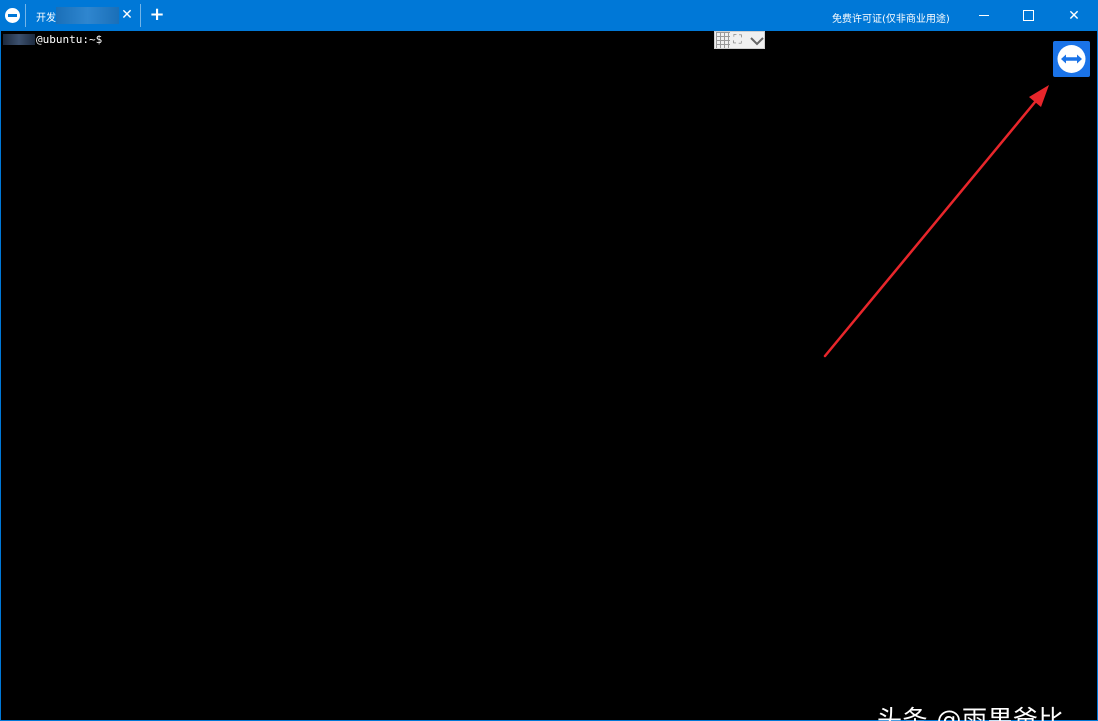  Describe the element at coordinates (984, 15) in the screenshot. I see `minimize-button` at that location.